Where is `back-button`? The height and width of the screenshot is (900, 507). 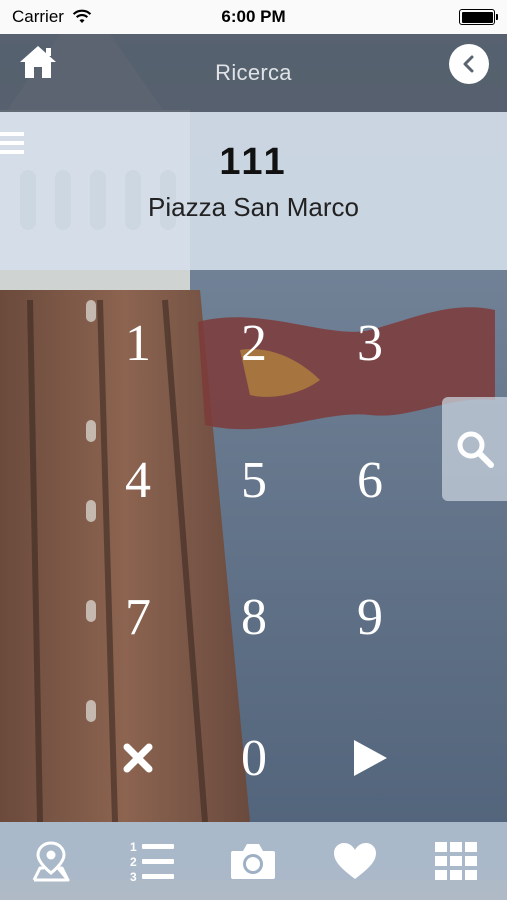
back-button is located at coordinates (469, 64).